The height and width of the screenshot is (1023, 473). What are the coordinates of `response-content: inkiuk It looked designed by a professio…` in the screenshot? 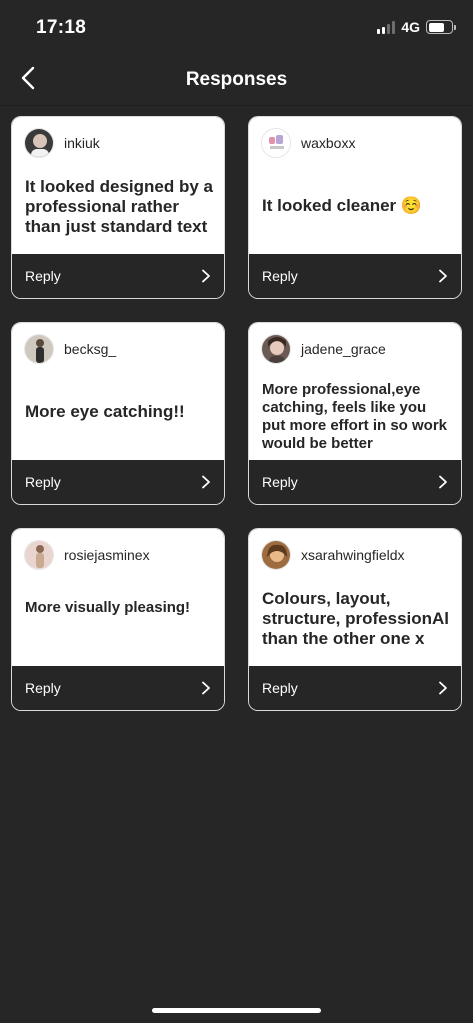 It's located at (118, 185).